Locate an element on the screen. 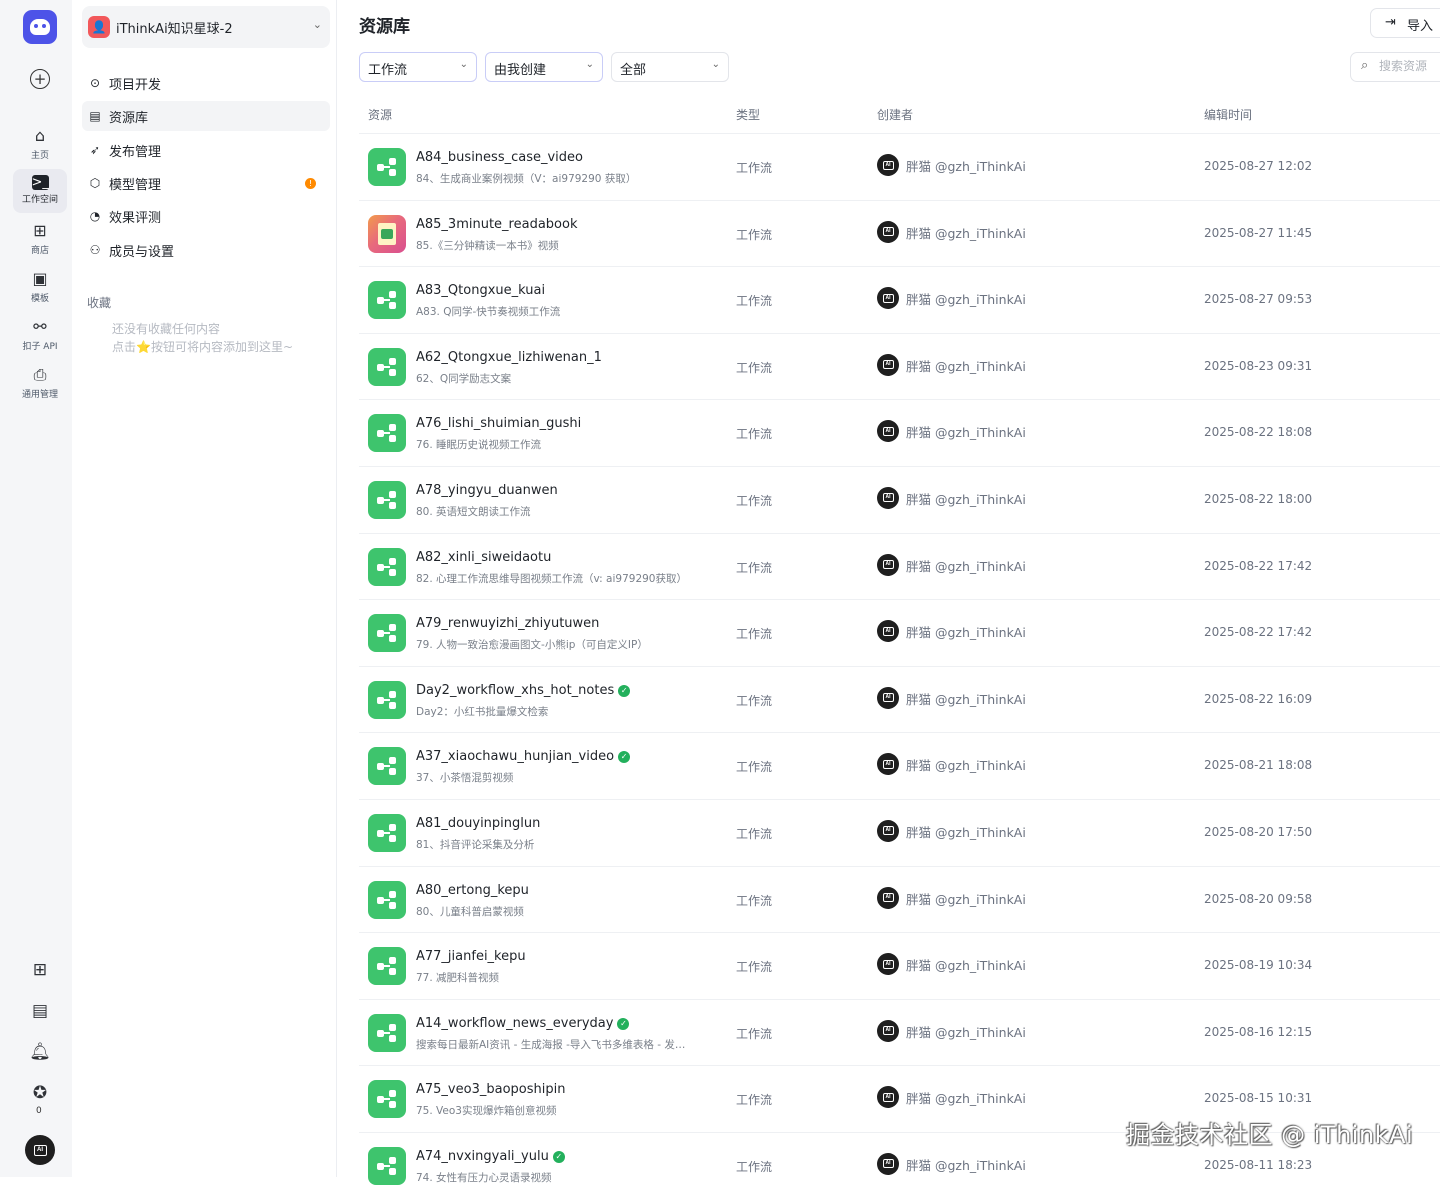  search-input is located at coordinates (1409, 66).